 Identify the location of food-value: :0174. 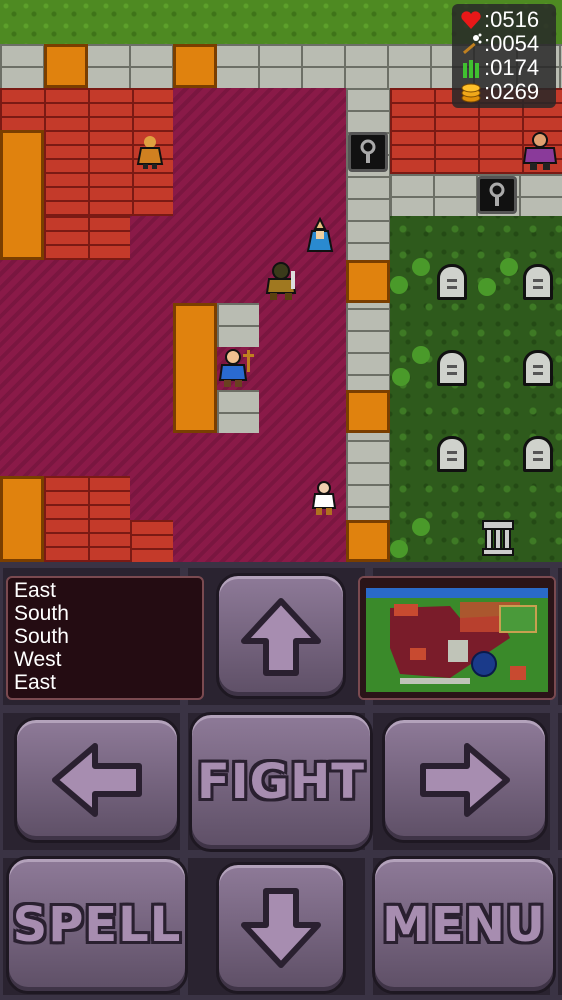
(512, 67).